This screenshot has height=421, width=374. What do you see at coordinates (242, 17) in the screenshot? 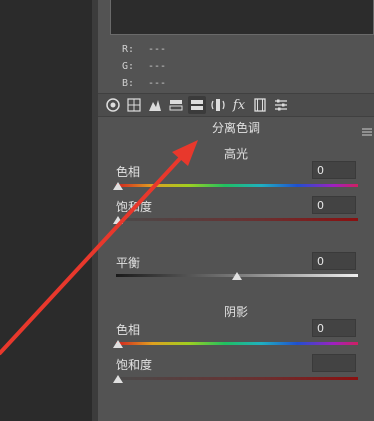
I see `histogram-area` at bounding box center [242, 17].